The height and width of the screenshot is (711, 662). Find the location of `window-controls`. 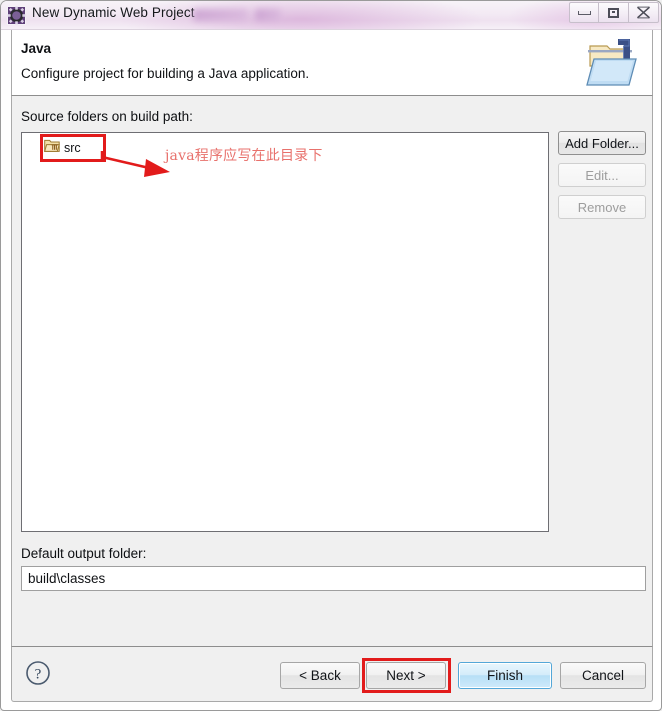

window-controls is located at coordinates (614, 13).